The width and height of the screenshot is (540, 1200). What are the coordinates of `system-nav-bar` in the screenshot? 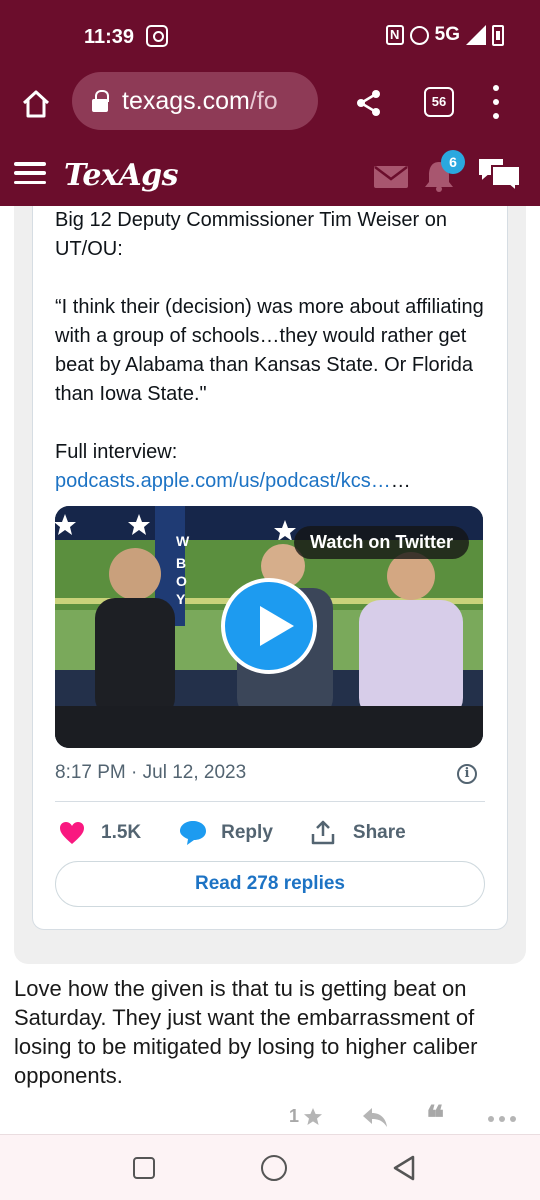 It's located at (270, 1167).